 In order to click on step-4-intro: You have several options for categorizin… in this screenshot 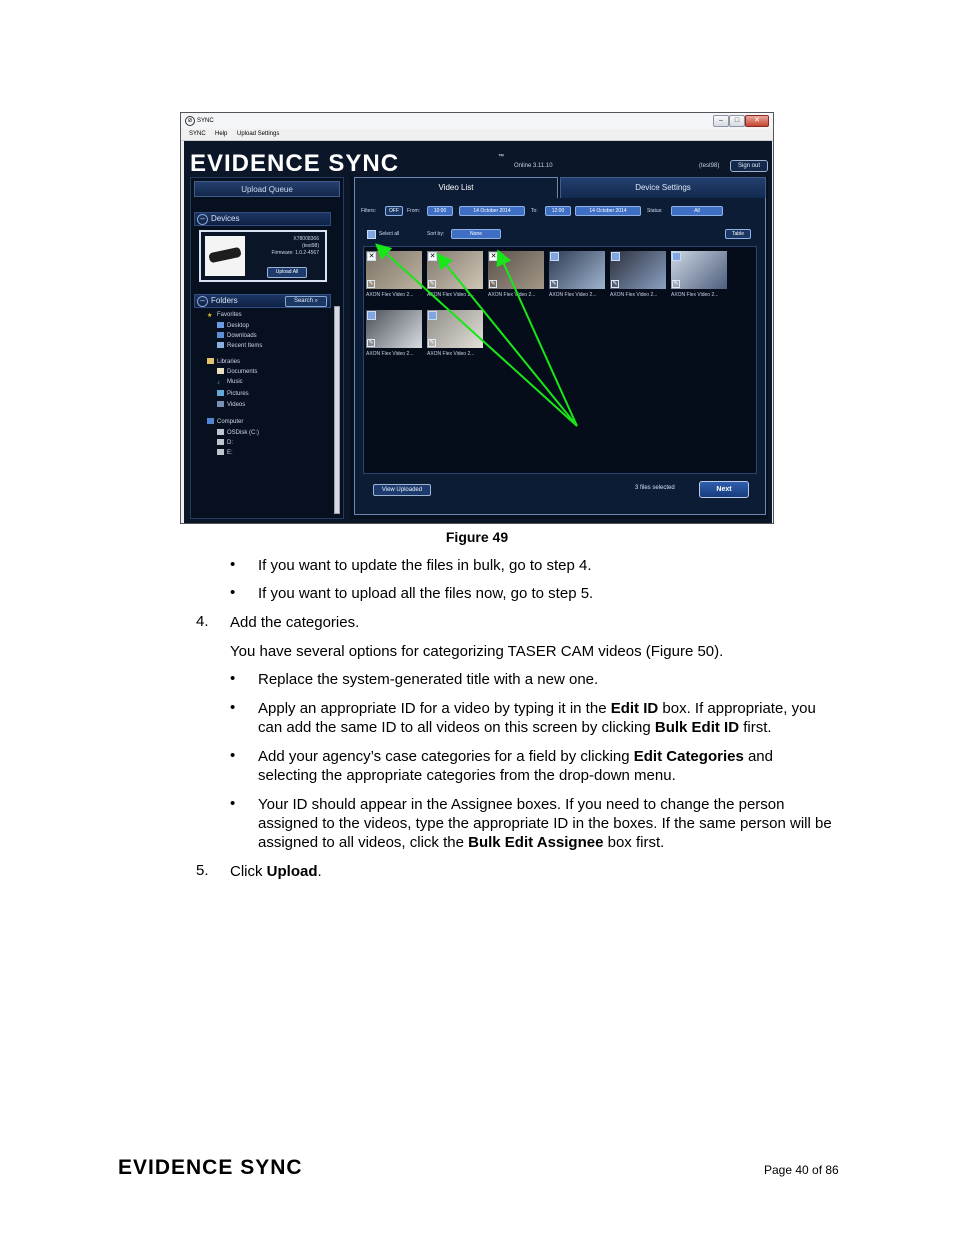, I will do `click(477, 651)`.